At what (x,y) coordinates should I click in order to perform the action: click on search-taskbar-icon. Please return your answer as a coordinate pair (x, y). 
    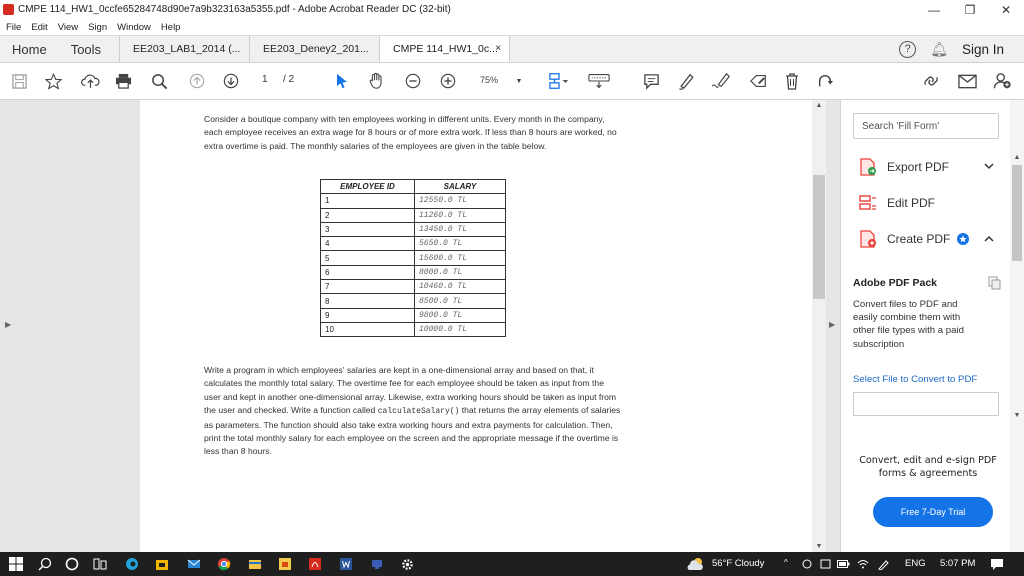
    Looking at the image, I should click on (45, 564).